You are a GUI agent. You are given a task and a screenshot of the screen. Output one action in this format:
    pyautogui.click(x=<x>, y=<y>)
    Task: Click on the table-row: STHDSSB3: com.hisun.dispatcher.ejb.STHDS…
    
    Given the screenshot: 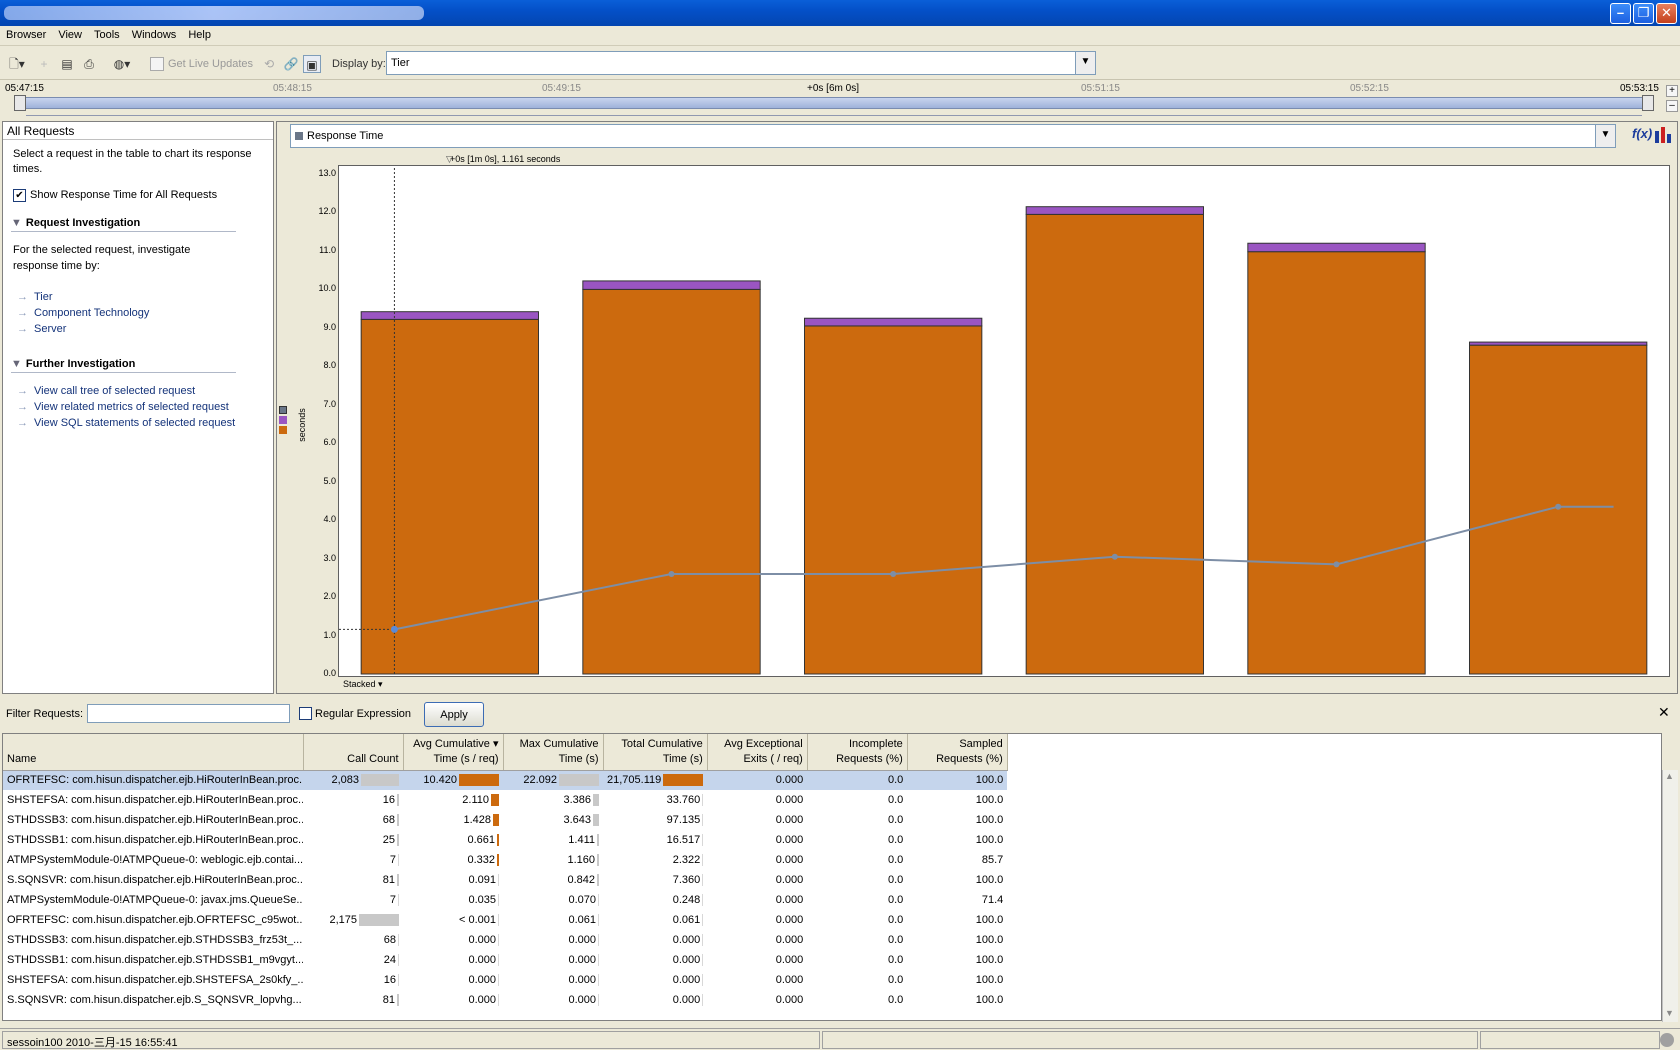 What is the action you would take?
    pyautogui.click(x=505, y=940)
    